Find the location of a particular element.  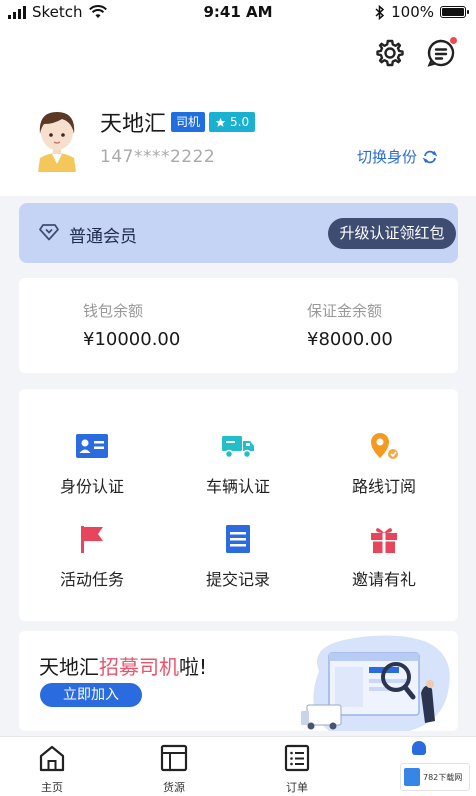

recruit-title-highlight: 招募司机 is located at coordinates (139, 667).